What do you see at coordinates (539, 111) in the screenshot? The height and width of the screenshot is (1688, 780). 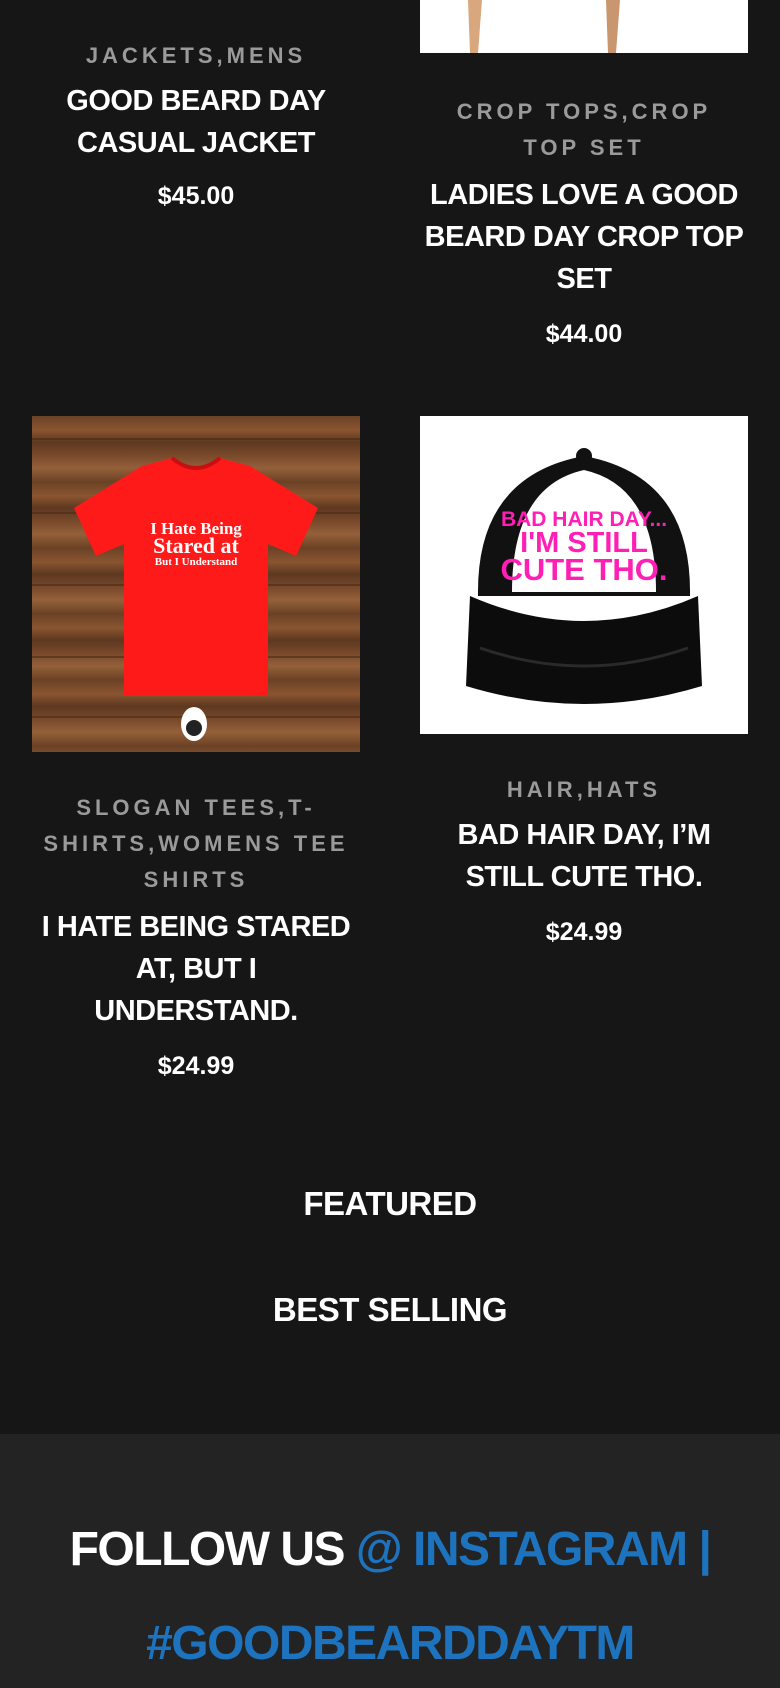 I see `category-link: CROP TOPS` at bounding box center [539, 111].